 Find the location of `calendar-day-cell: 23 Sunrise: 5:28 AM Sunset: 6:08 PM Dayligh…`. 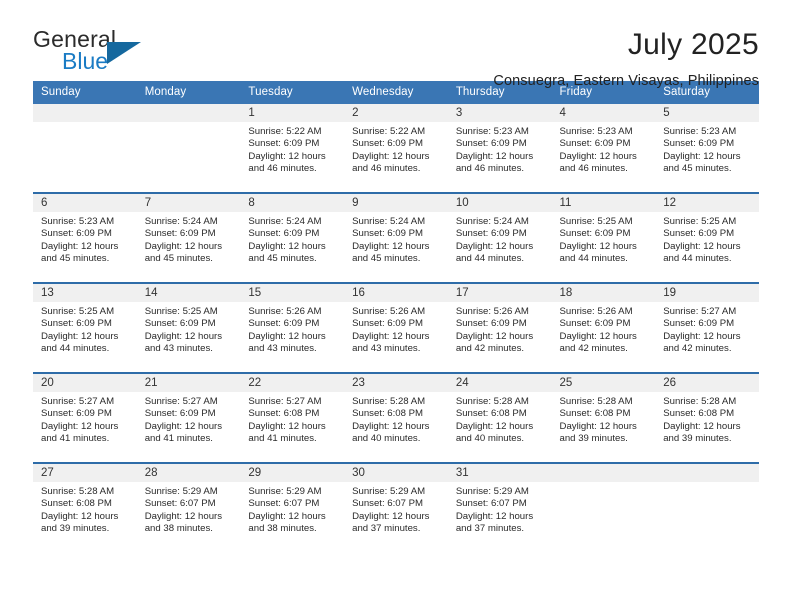

calendar-day-cell: 23 Sunrise: 5:28 AM Sunset: 6:08 PM Dayligh… is located at coordinates (396, 417).